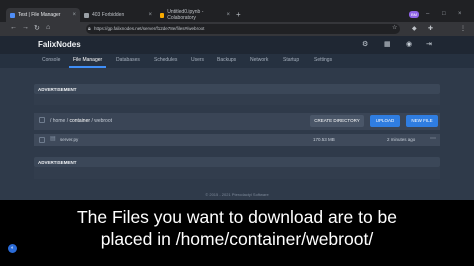 The width and height of the screenshot is (474, 266). I want to click on maximize-icon: □, so click(444, 14).